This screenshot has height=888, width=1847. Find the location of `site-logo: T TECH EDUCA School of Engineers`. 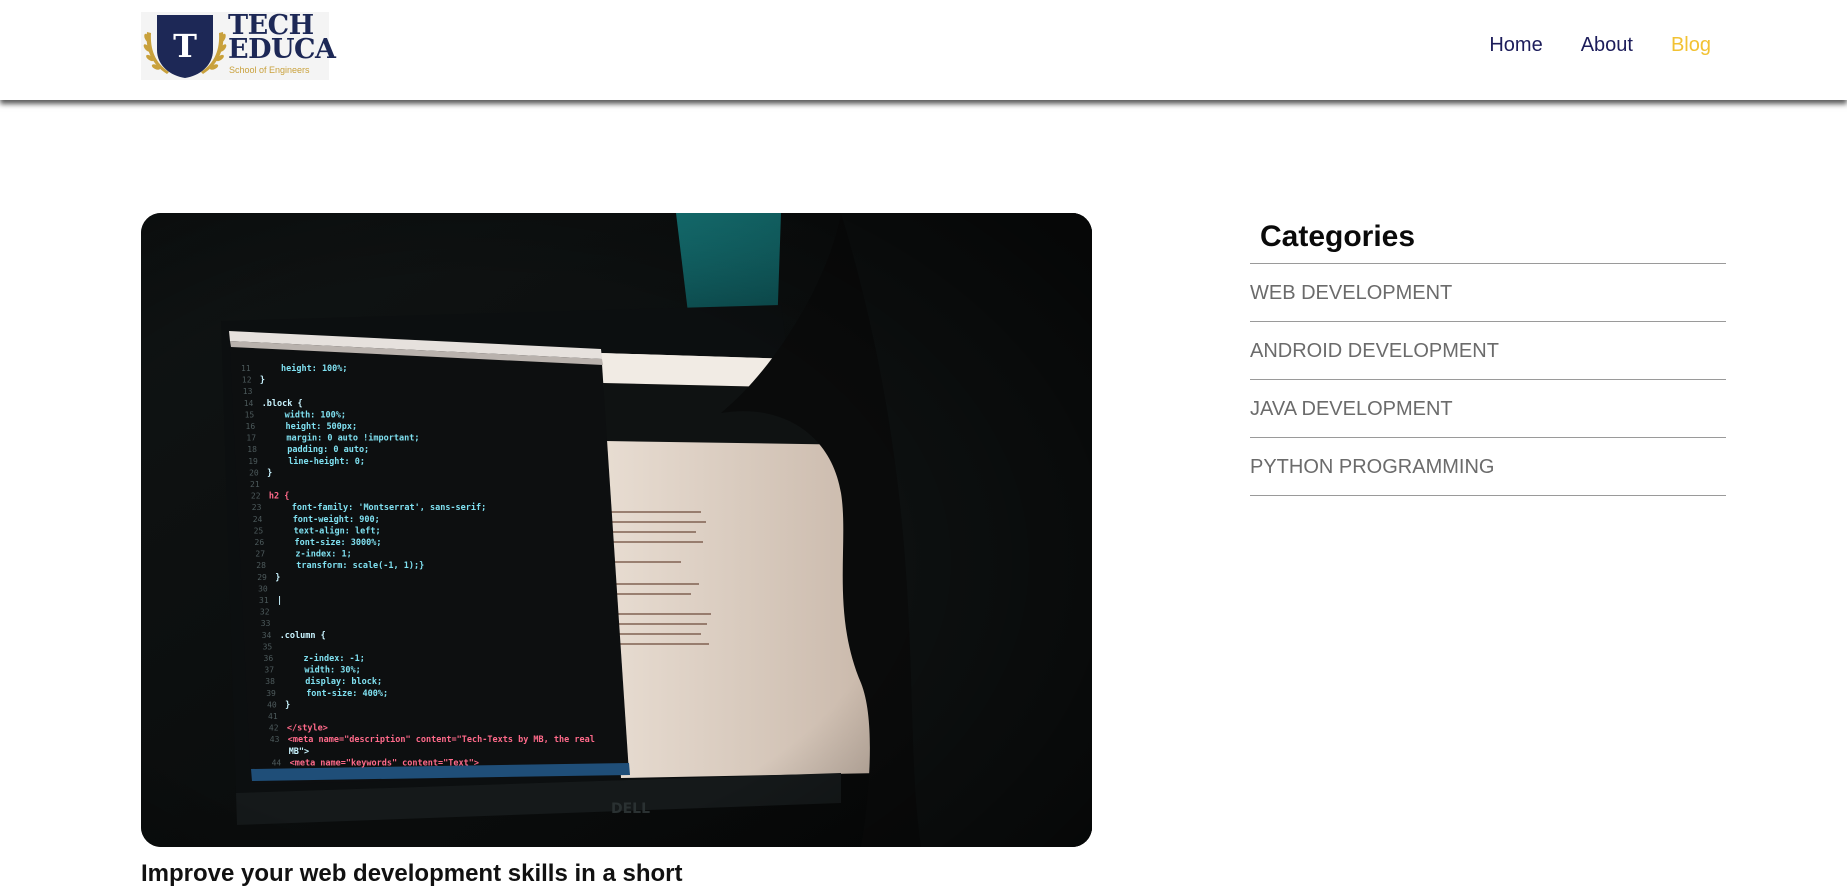

site-logo: T TECH EDUCA School of Engineers is located at coordinates (238, 46).